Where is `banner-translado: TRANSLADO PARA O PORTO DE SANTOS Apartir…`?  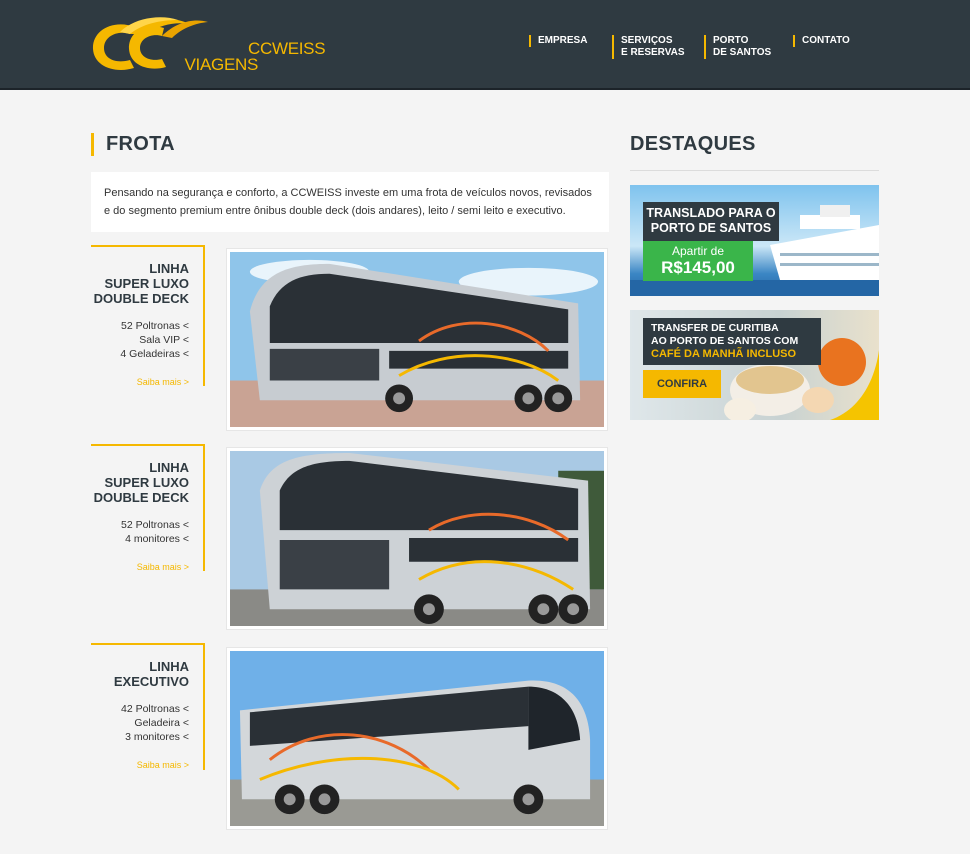
banner-translado: TRANSLADO PARA O PORTO DE SANTOS Apartir… is located at coordinates (754, 240).